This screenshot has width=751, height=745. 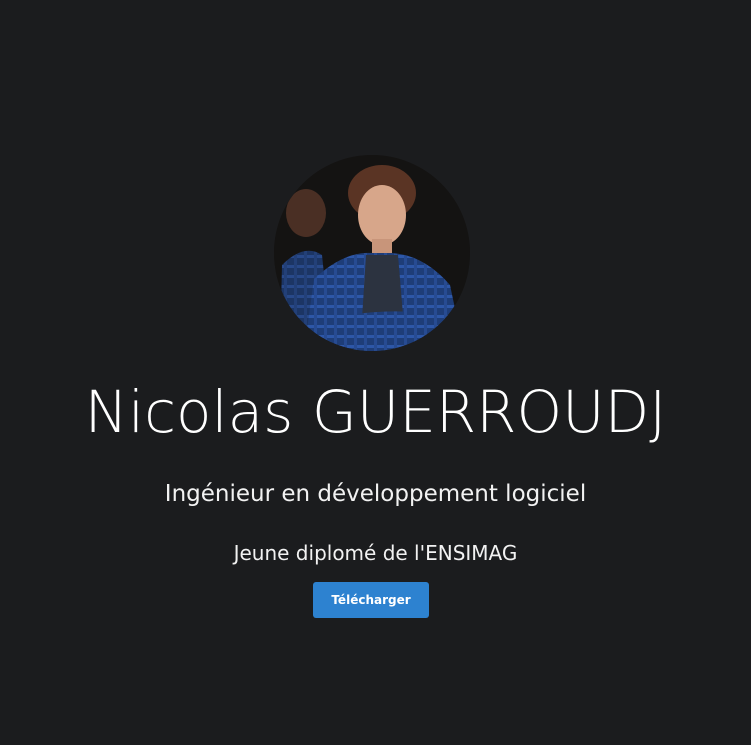 What do you see at coordinates (375, 553) in the screenshot?
I see `profile-school: Jeune diplomé de l'ENSIMAG` at bounding box center [375, 553].